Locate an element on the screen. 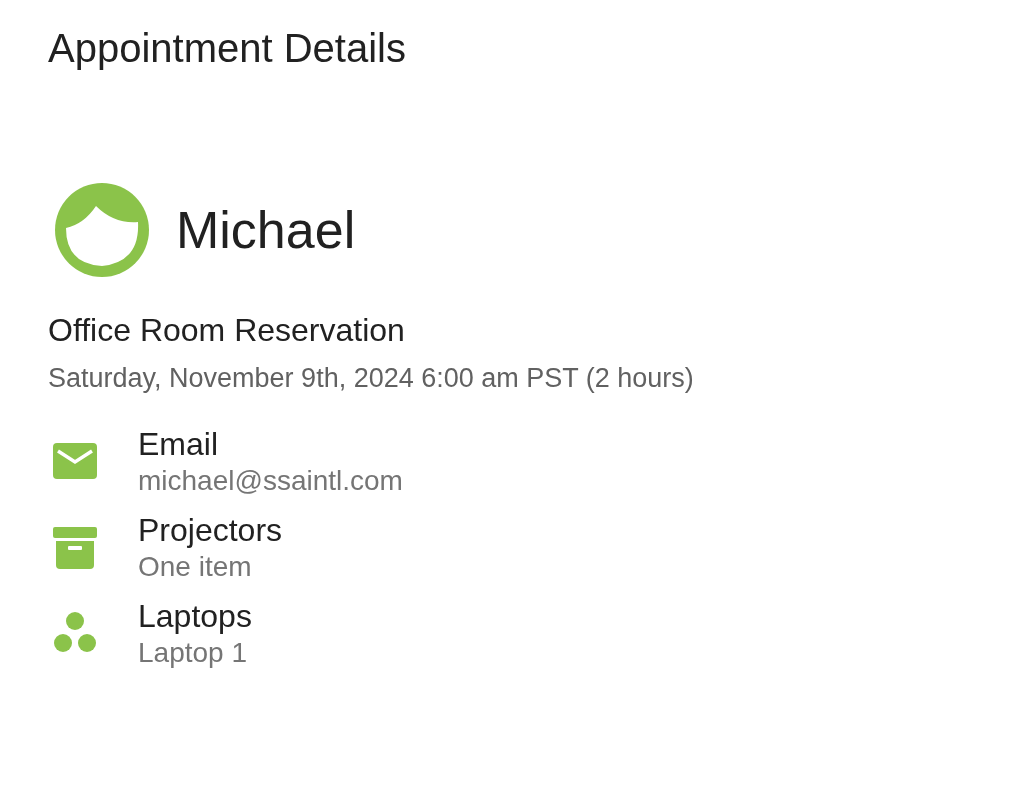  person-name: Michael is located at coordinates (266, 230).